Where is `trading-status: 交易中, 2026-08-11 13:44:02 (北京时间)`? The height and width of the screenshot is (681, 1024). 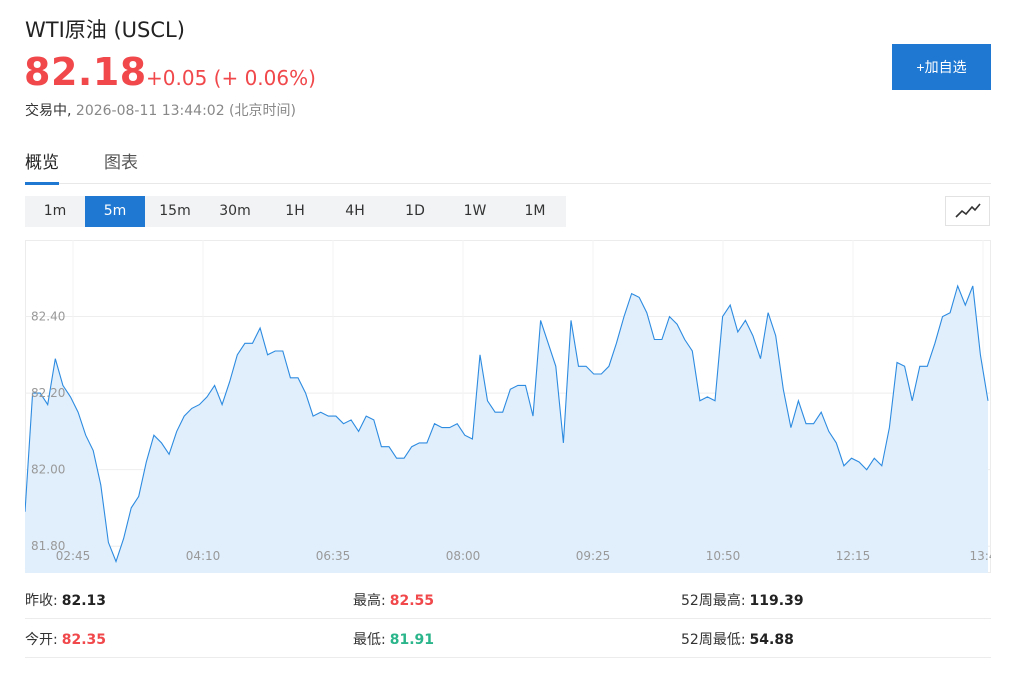
trading-status: 交易中, 2026-08-11 13:44:02 (北京时间) is located at coordinates (160, 110).